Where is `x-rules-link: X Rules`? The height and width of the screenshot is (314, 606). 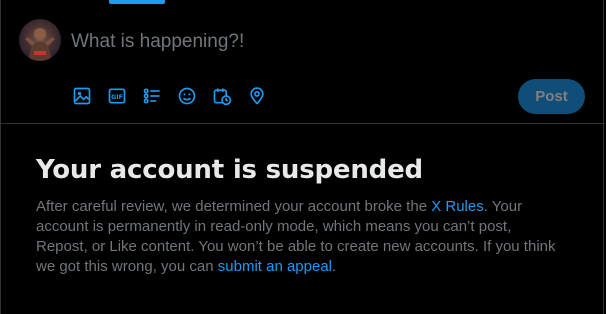
x-rules-link: X Rules is located at coordinates (457, 206).